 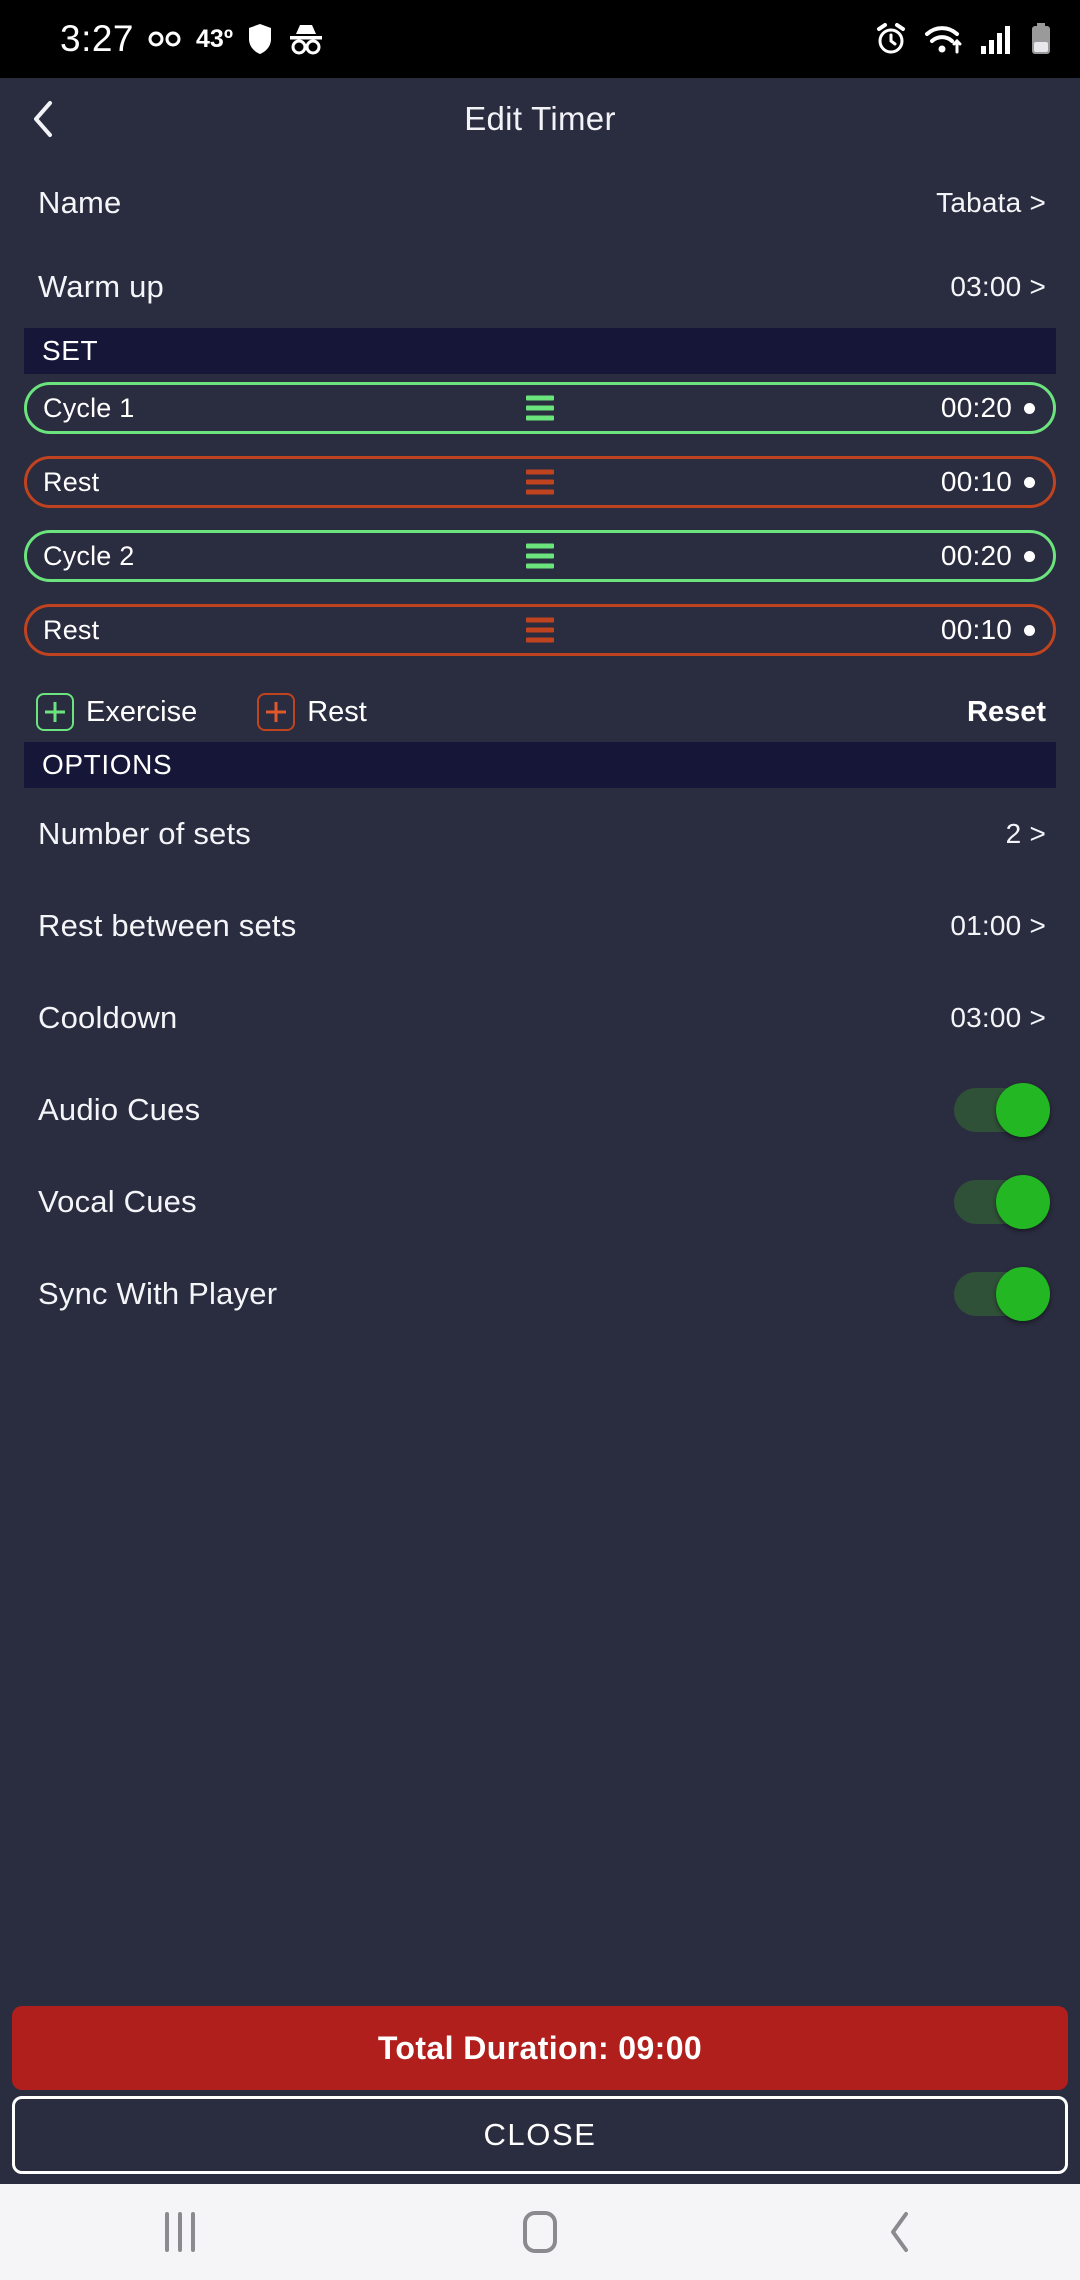 I want to click on set-item-rest-1: Rest 00:10, so click(x=540, y=482).